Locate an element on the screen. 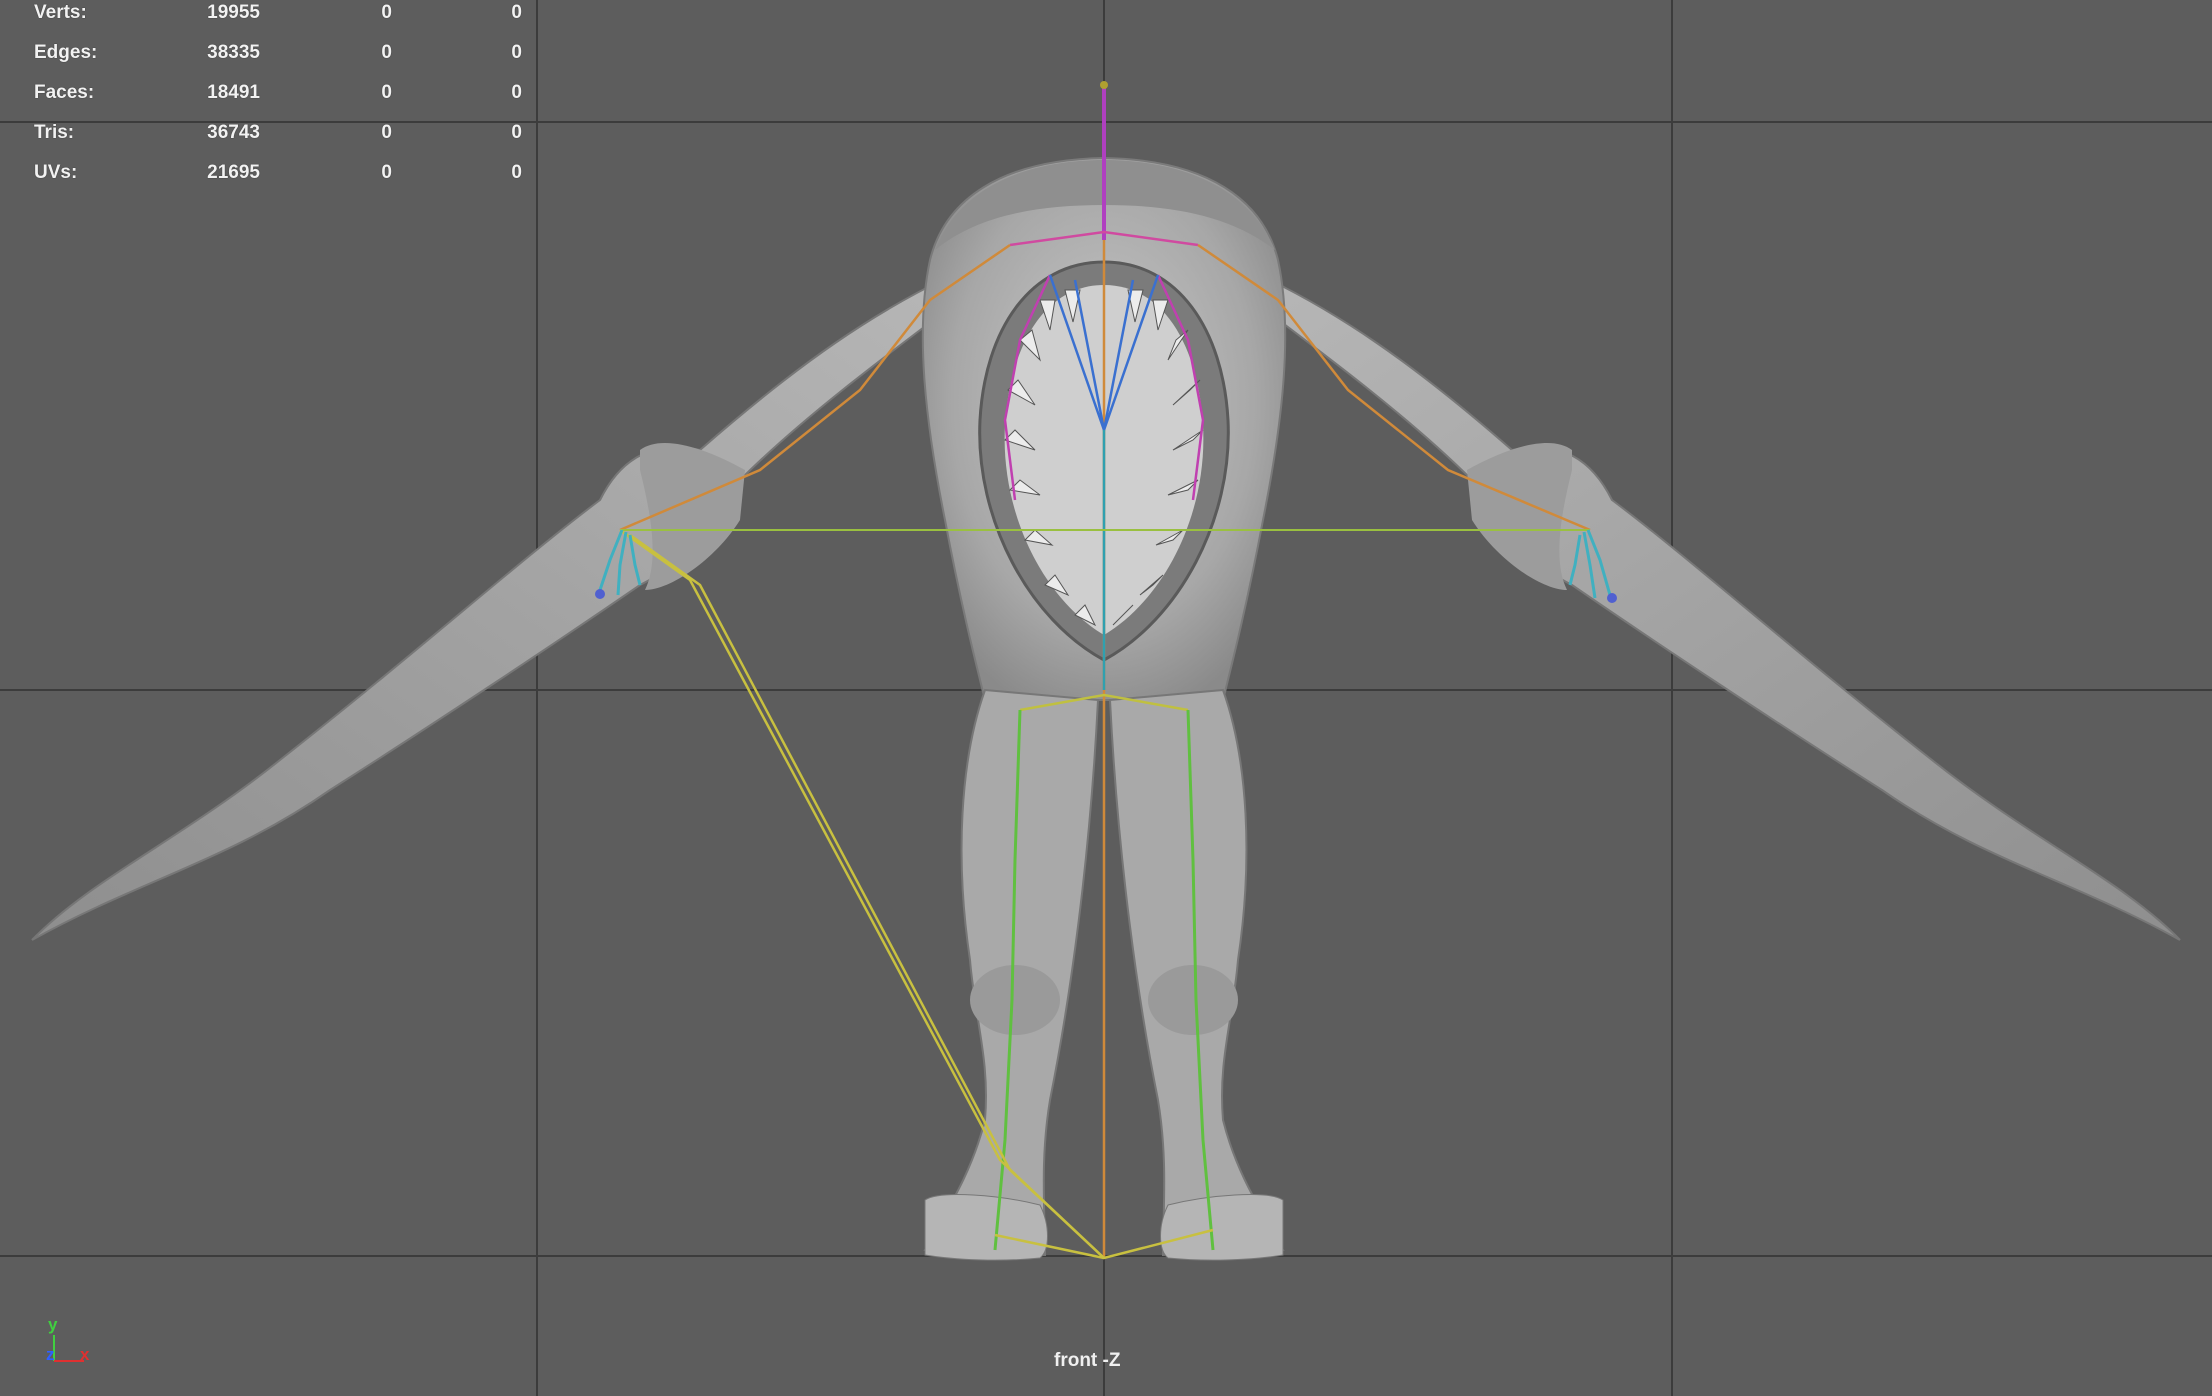  stat-total: 18491 is located at coordinates (233, 92).